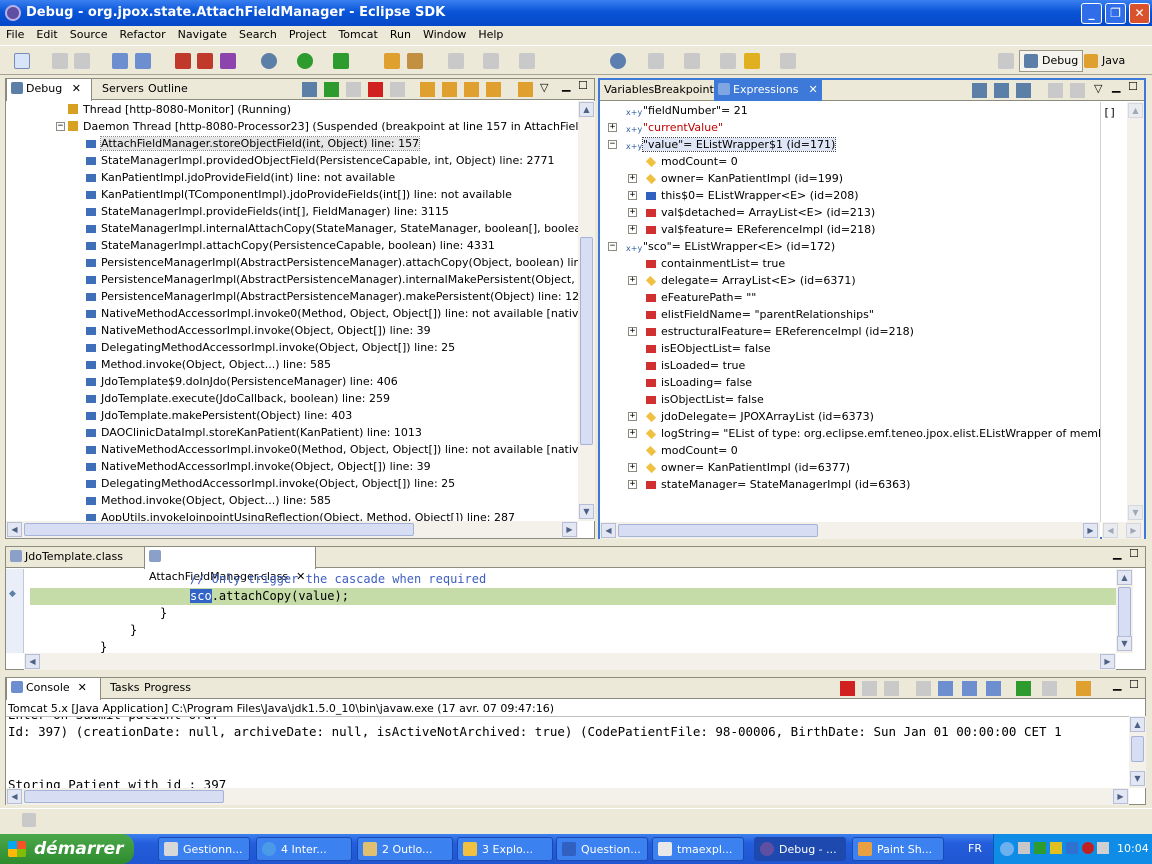  I want to click on debug-horizontal-scrollbar: ◀ ▶, so click(292, 529).